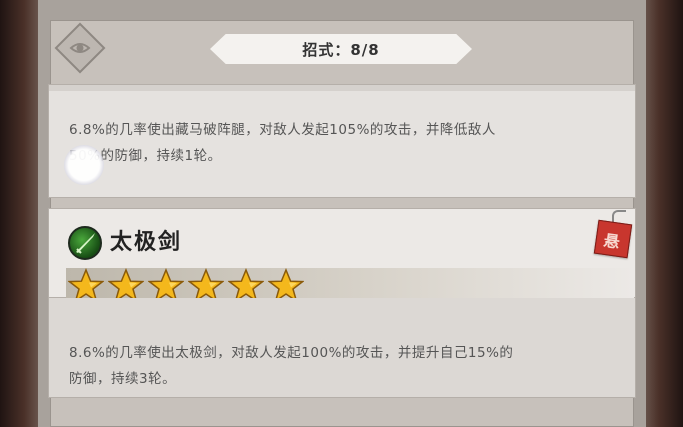 The width and height of the screenshot is (683, 427). Describe the element at coordinates (85, 243) in the screenshot. I see `sword-icon` at that location.